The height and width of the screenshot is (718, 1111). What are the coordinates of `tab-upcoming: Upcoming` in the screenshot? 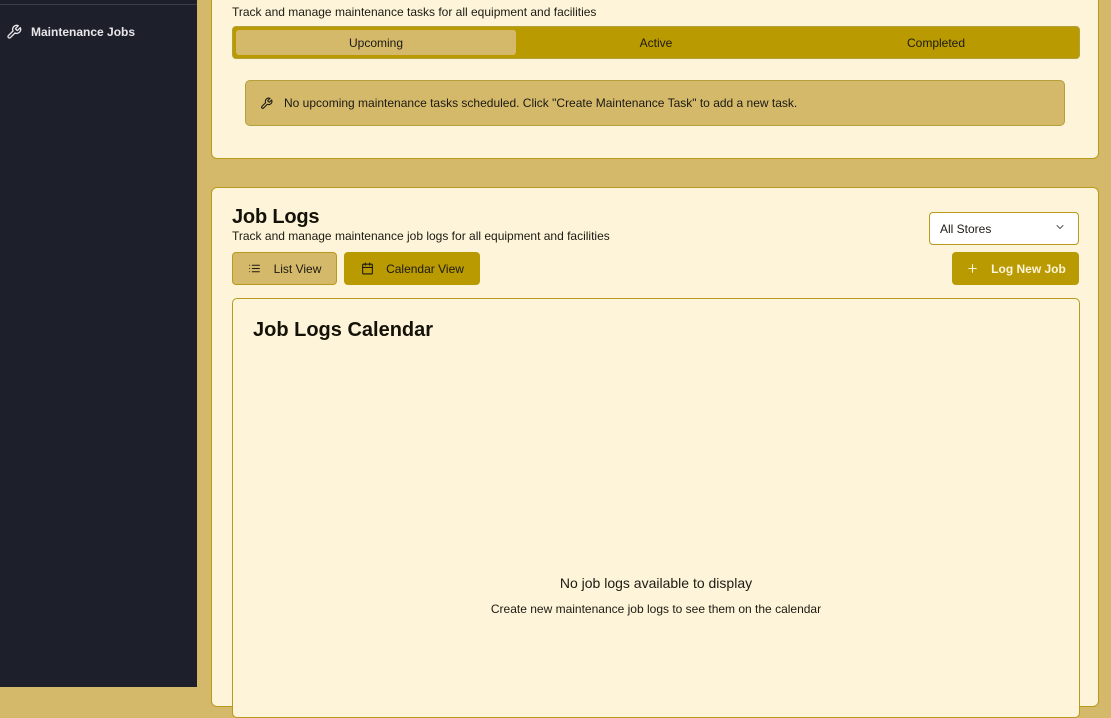 It's located at (376, 42).